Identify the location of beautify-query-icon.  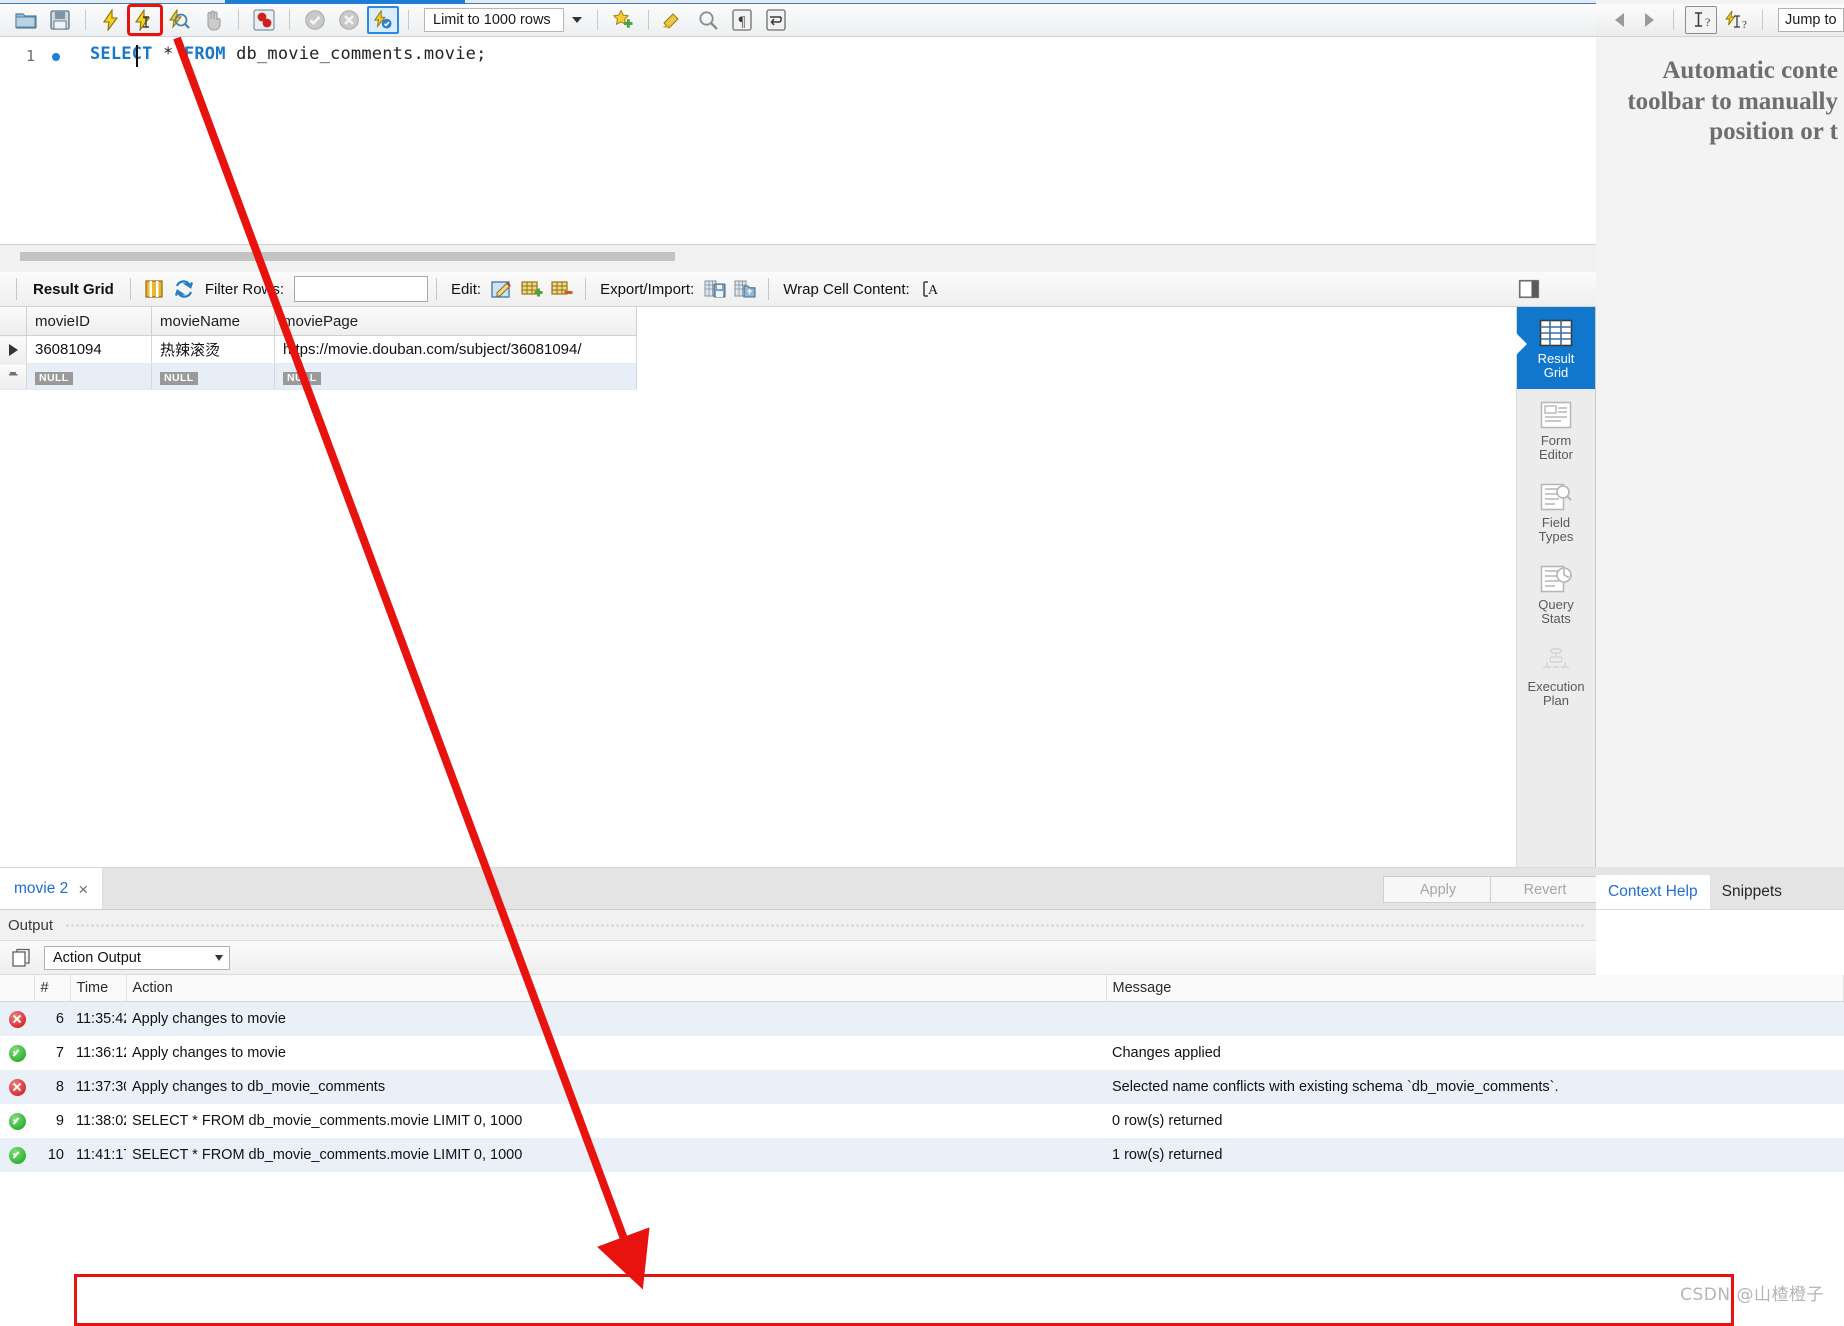
(674, 20).